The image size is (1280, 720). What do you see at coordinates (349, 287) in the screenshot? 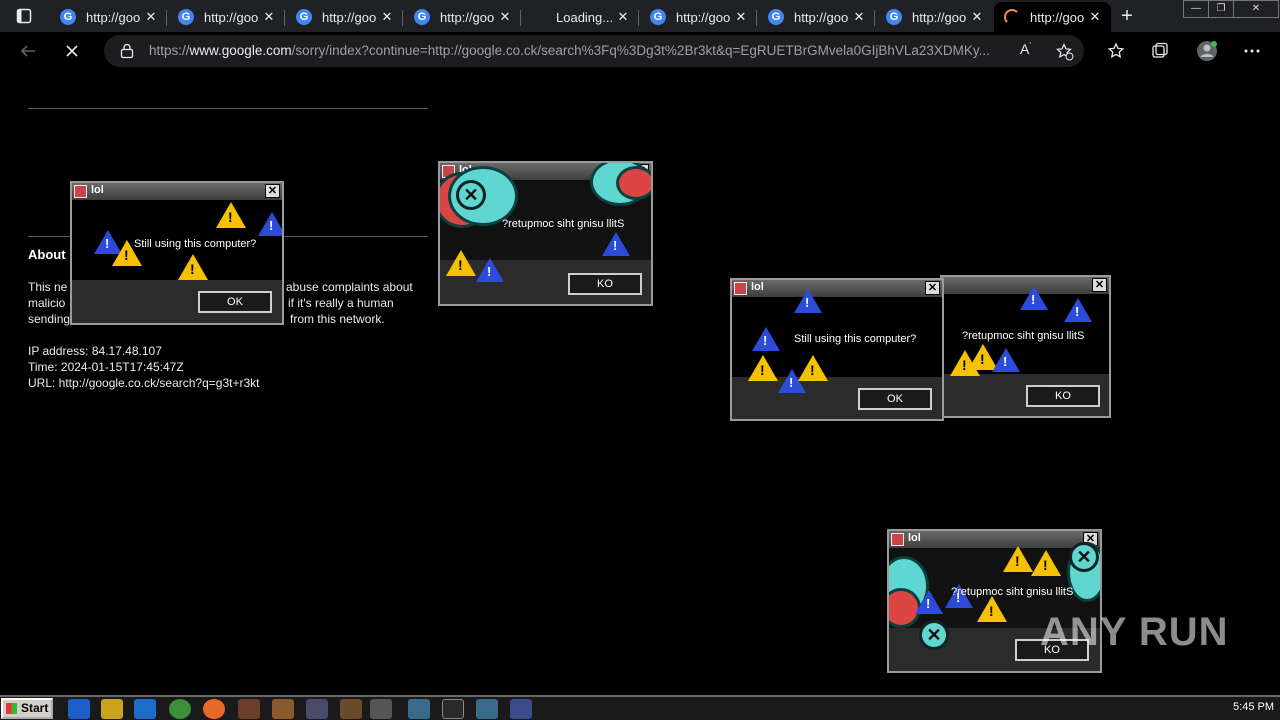
I see `body-text: abuse complaints about` at bounding box center [349, 287].